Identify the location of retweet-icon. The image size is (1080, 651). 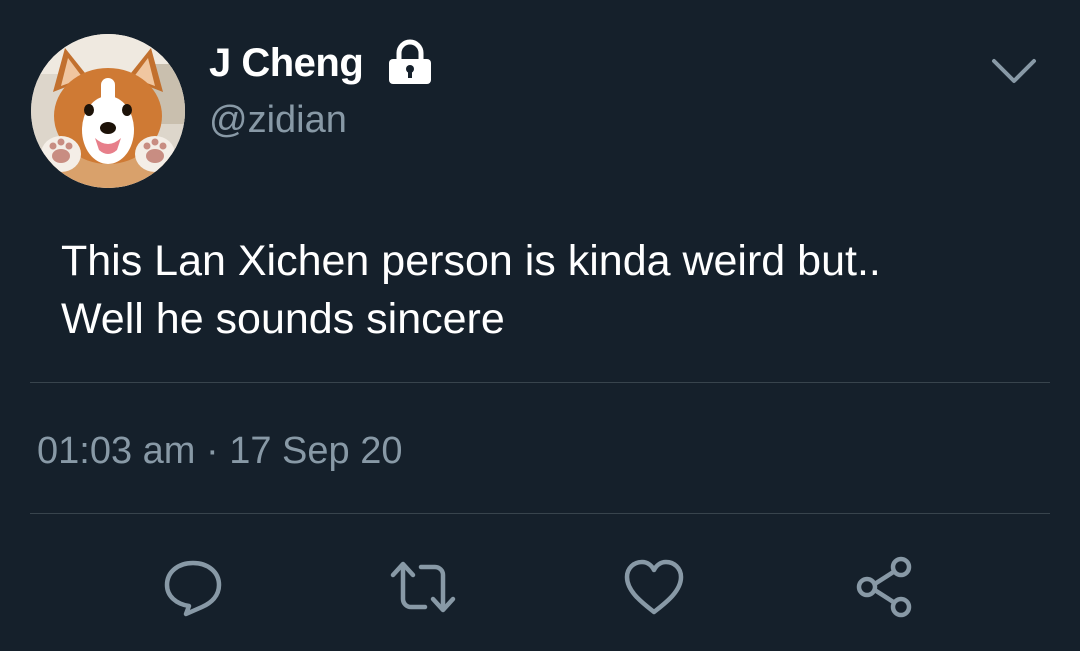
(423, 587).